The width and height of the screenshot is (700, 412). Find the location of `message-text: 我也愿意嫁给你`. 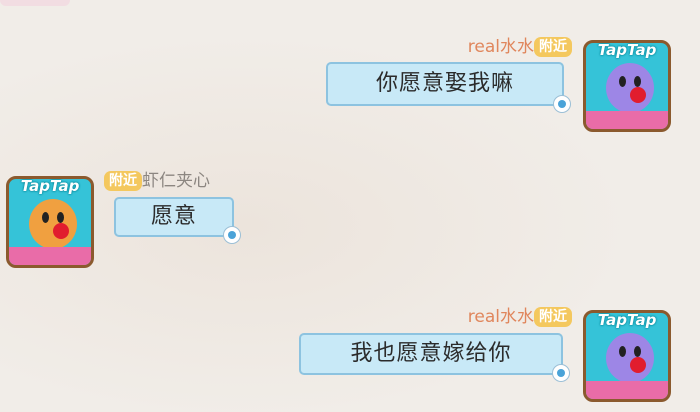

message-text: 我也愿意嫁给你 is located at coordinates (431, 353).